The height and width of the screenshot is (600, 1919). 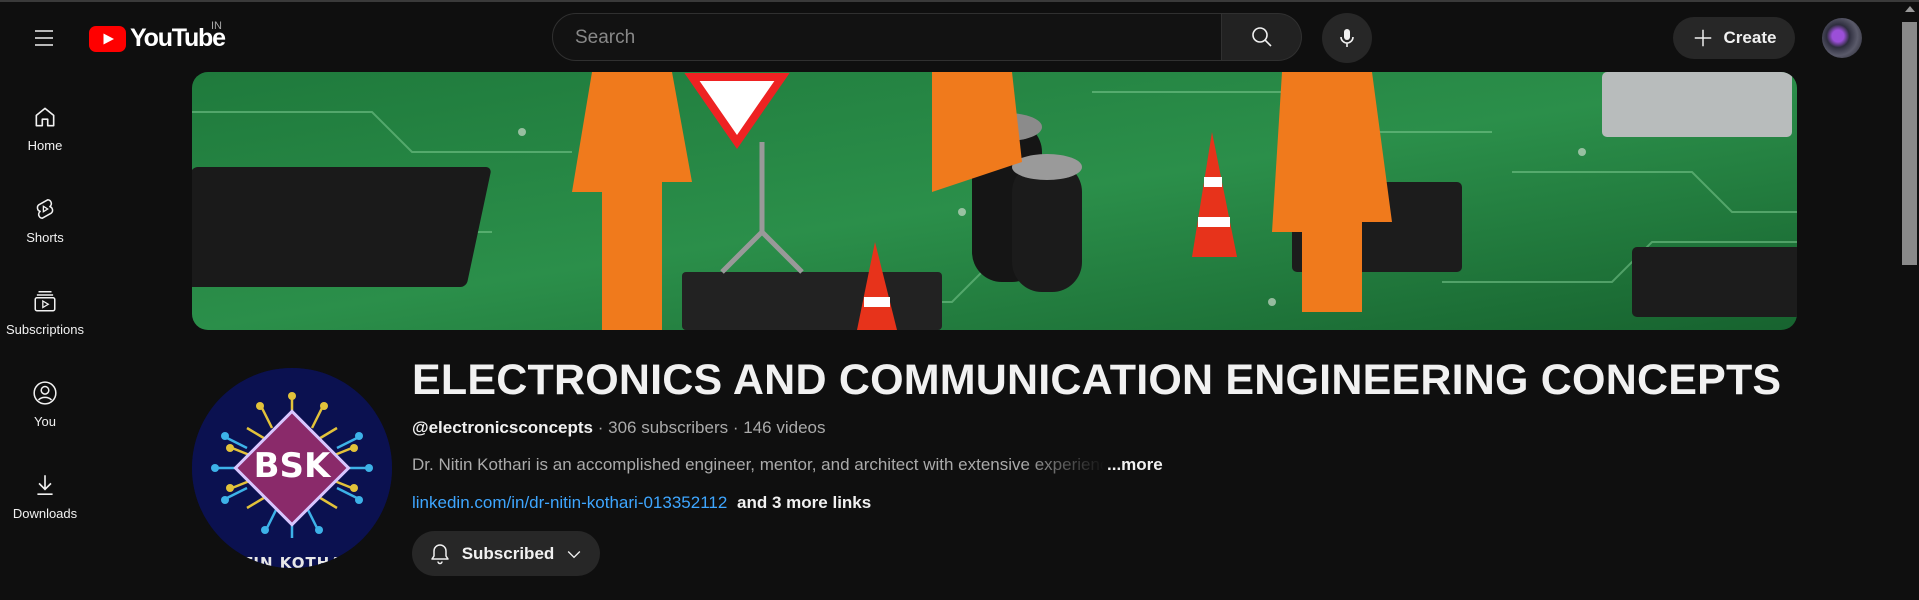 What do you see at coordinates (668, 427) in the screenshot?
I see `subscriber-count: 306 subscribers` at bounding box center [668, 427].